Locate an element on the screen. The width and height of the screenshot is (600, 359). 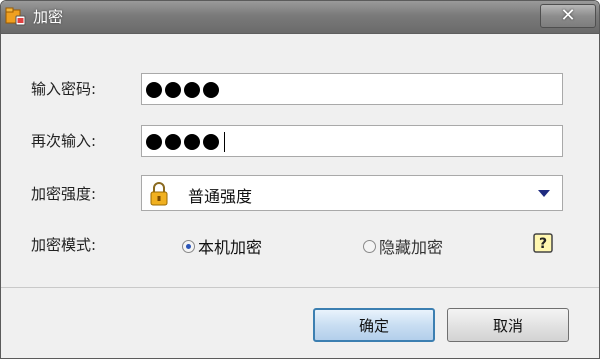
question-icon: ? is located at coordinates (543, 243).